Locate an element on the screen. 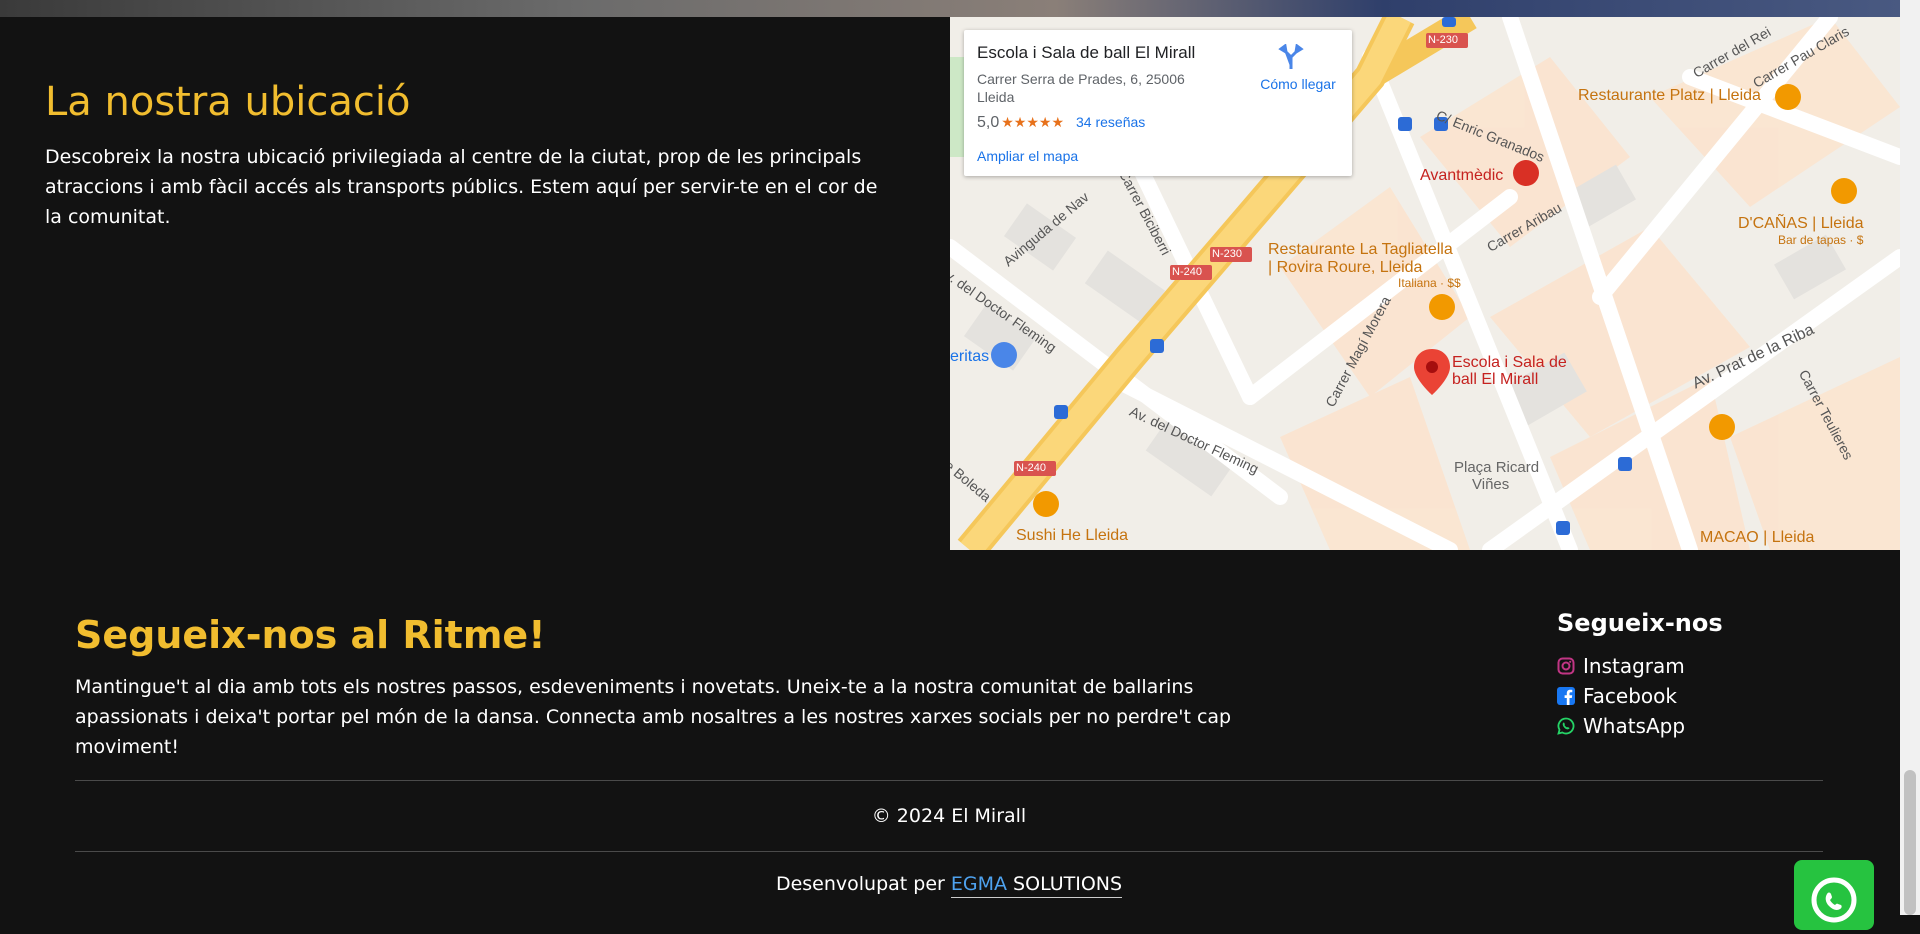 The width and height of the screenshot is (1920, 934). directions-link: Cómo llegar is located at coordinates (1298, 84).